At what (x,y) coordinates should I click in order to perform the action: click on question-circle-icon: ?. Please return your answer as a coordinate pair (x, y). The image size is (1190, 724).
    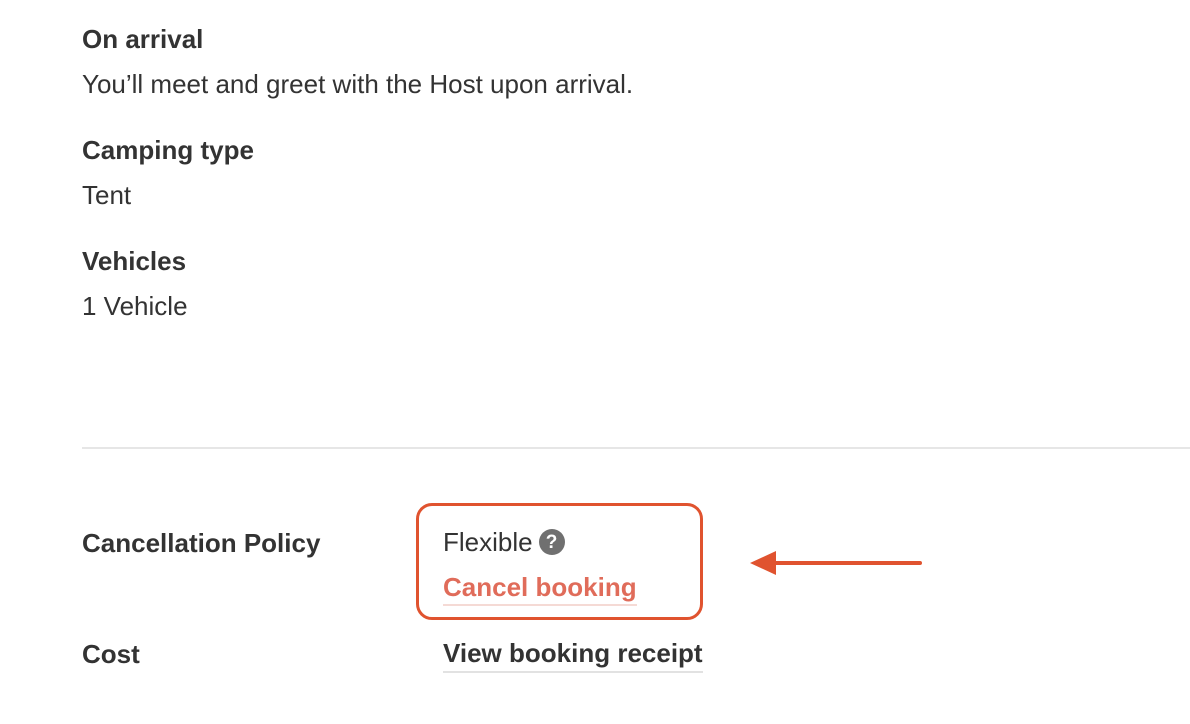
    Looking at the image, I should click on (551, 542).